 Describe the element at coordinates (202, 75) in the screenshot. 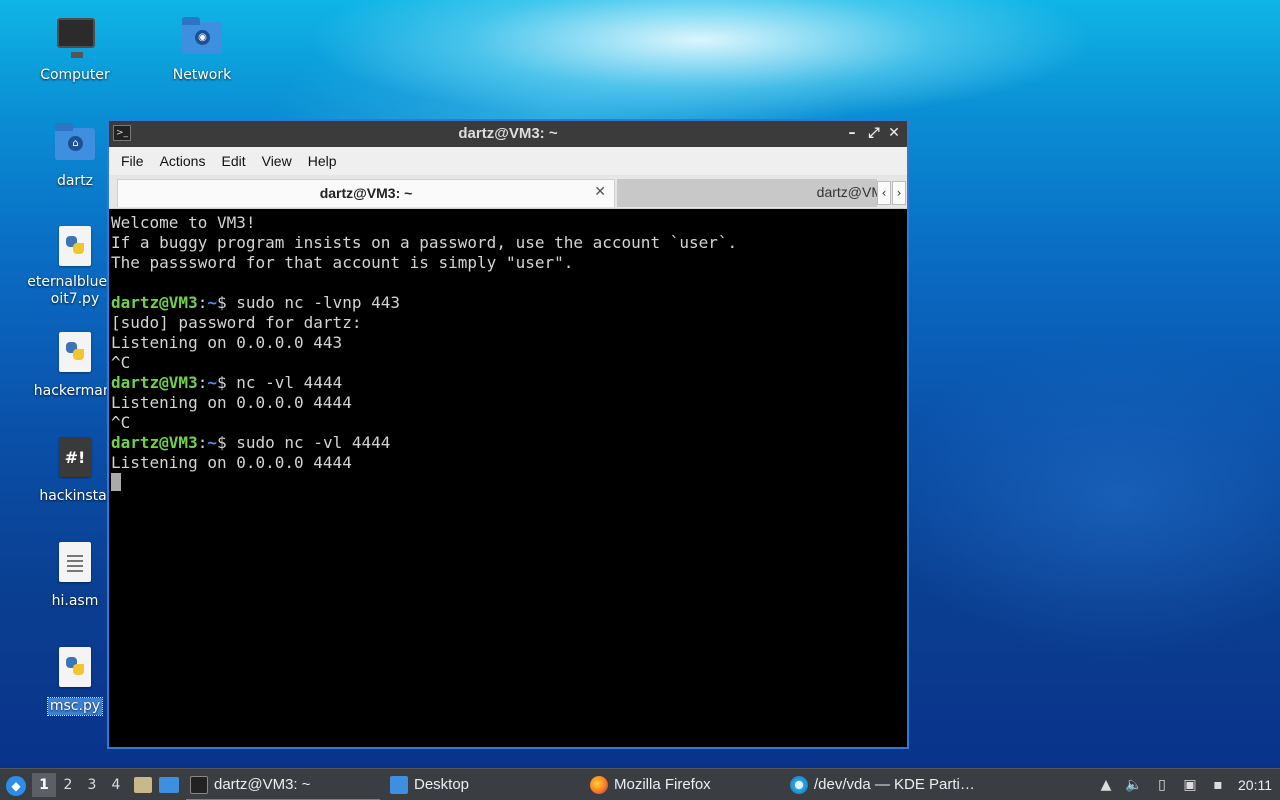

I see `desktop-icon-label: Network` at that location.